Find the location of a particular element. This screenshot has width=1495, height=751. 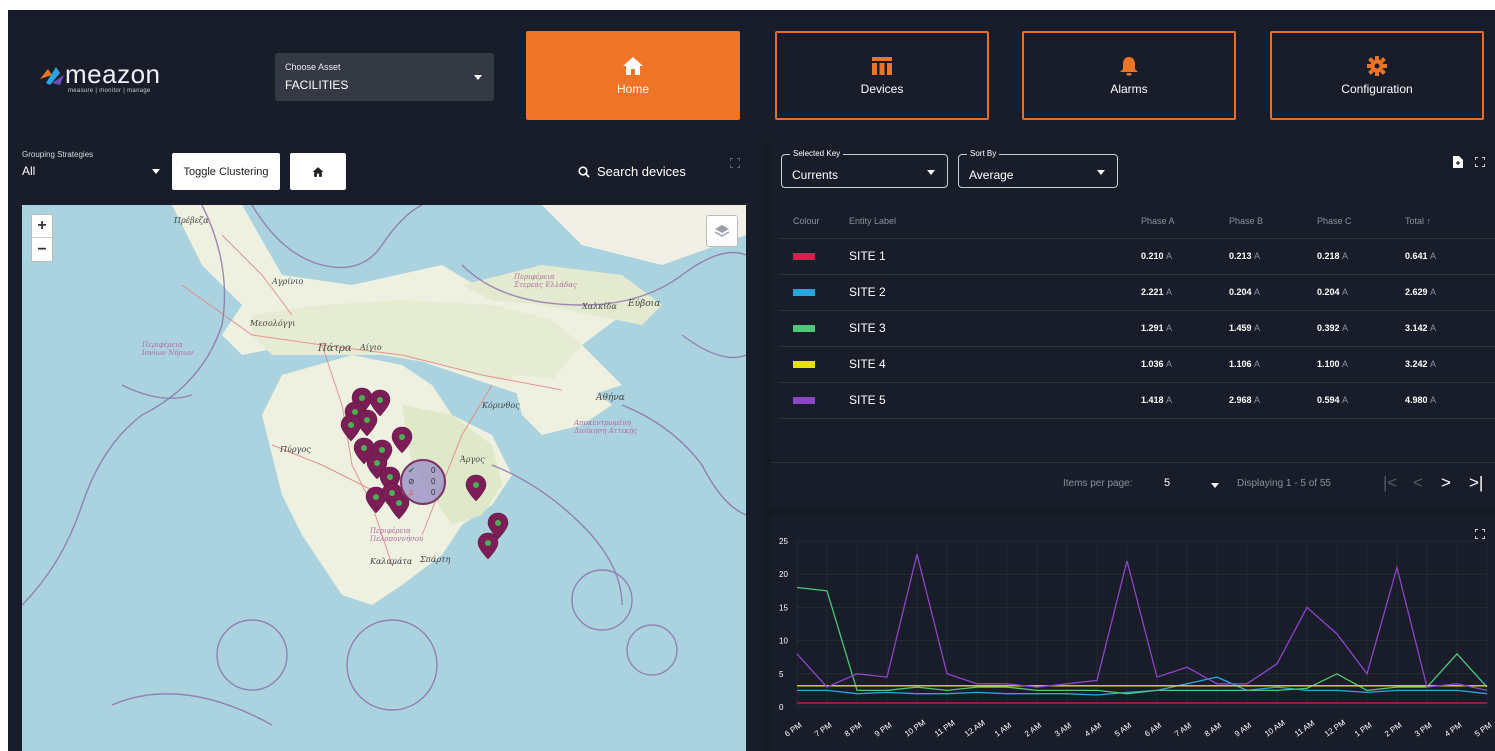

displaying-range: Displaying 1 - 5 of 55 is located at coordinates (1284, 483).